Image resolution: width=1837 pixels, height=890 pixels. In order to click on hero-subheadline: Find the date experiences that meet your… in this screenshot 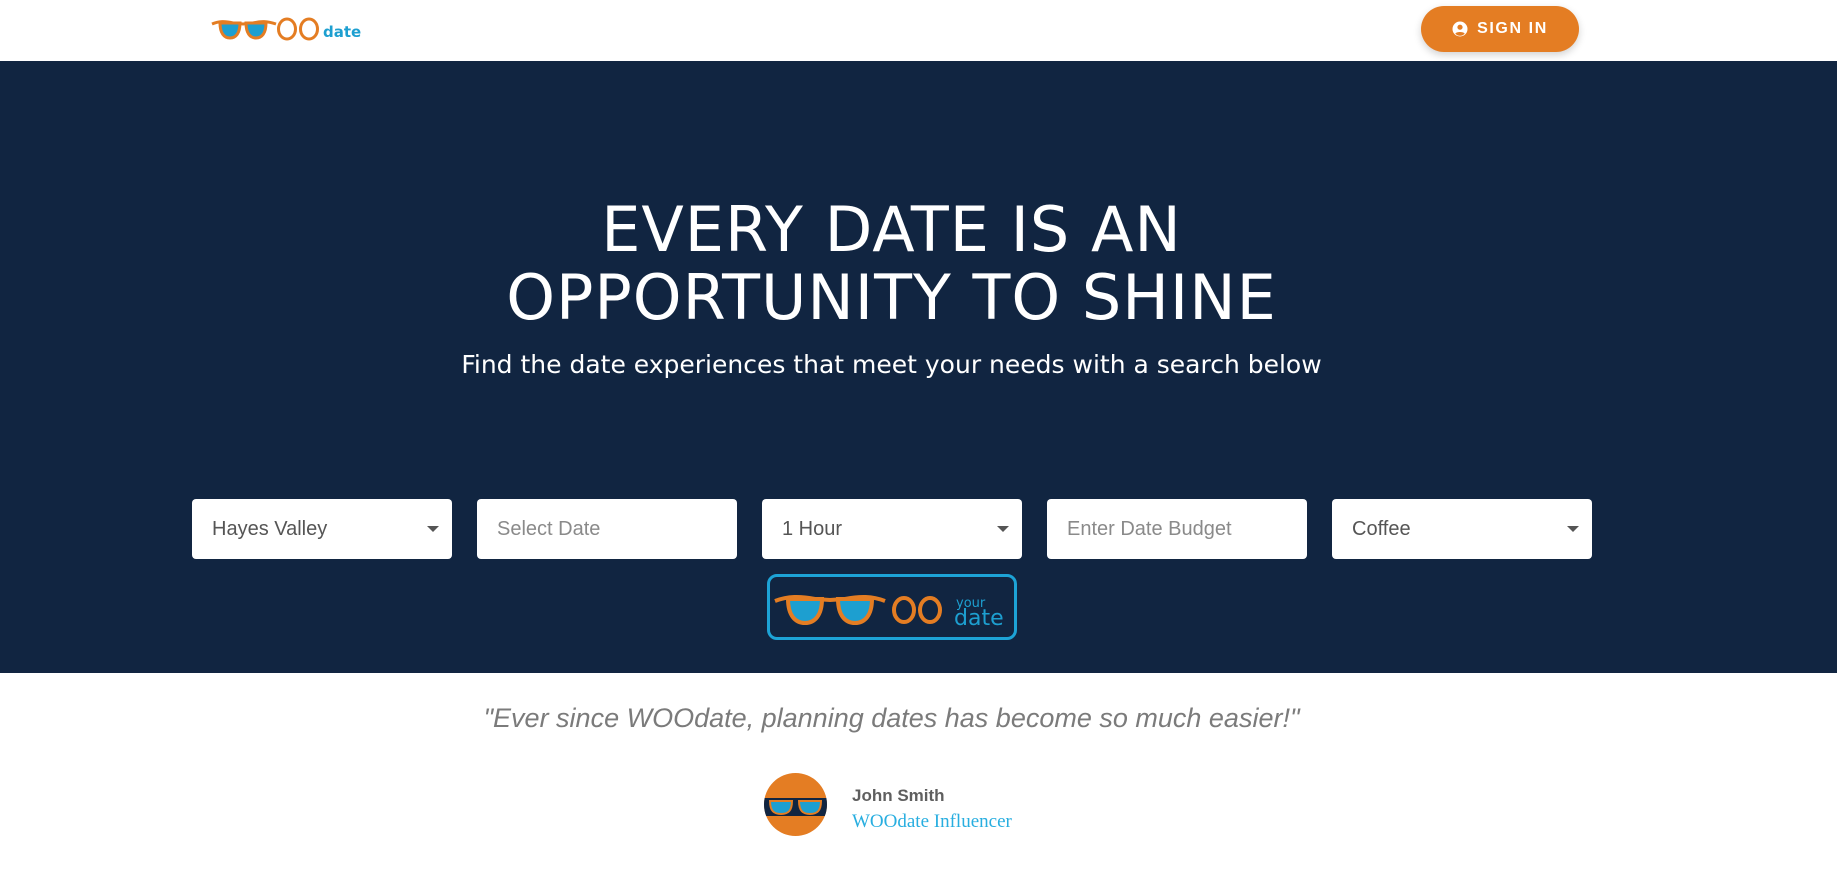, I will do `click(891, 364)`.